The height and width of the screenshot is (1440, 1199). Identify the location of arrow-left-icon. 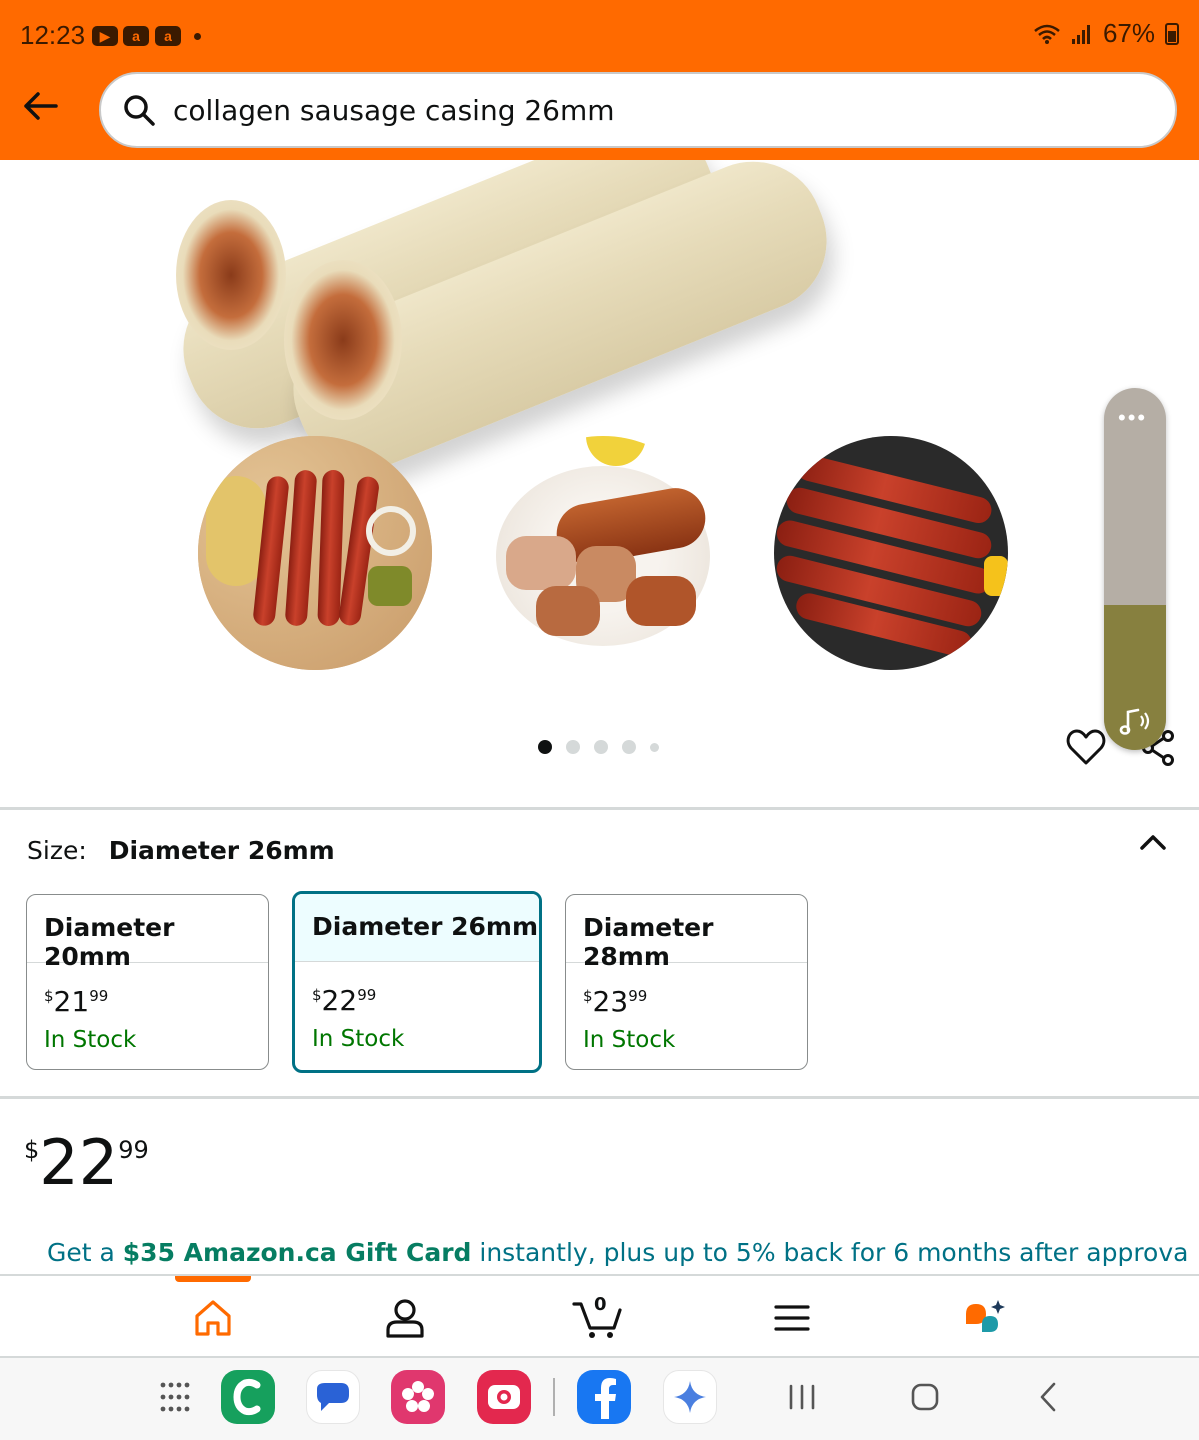
(41, 106).